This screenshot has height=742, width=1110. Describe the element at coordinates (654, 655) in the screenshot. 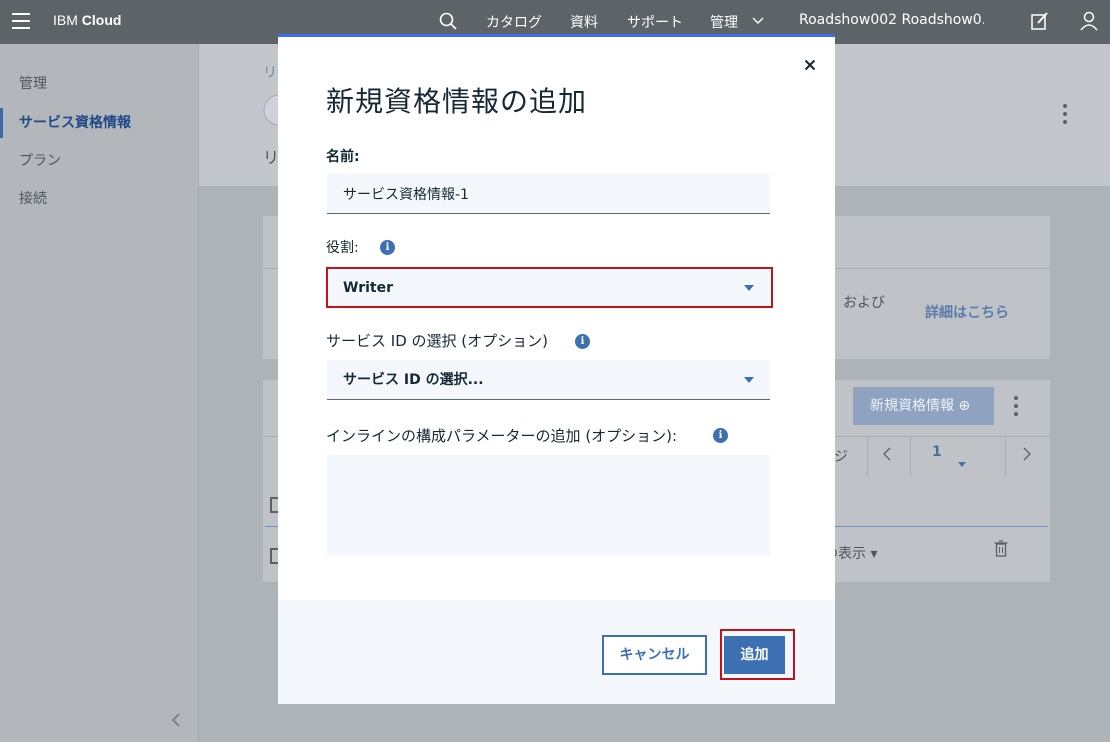

I see `cancel-button: キャンセル` at that location.